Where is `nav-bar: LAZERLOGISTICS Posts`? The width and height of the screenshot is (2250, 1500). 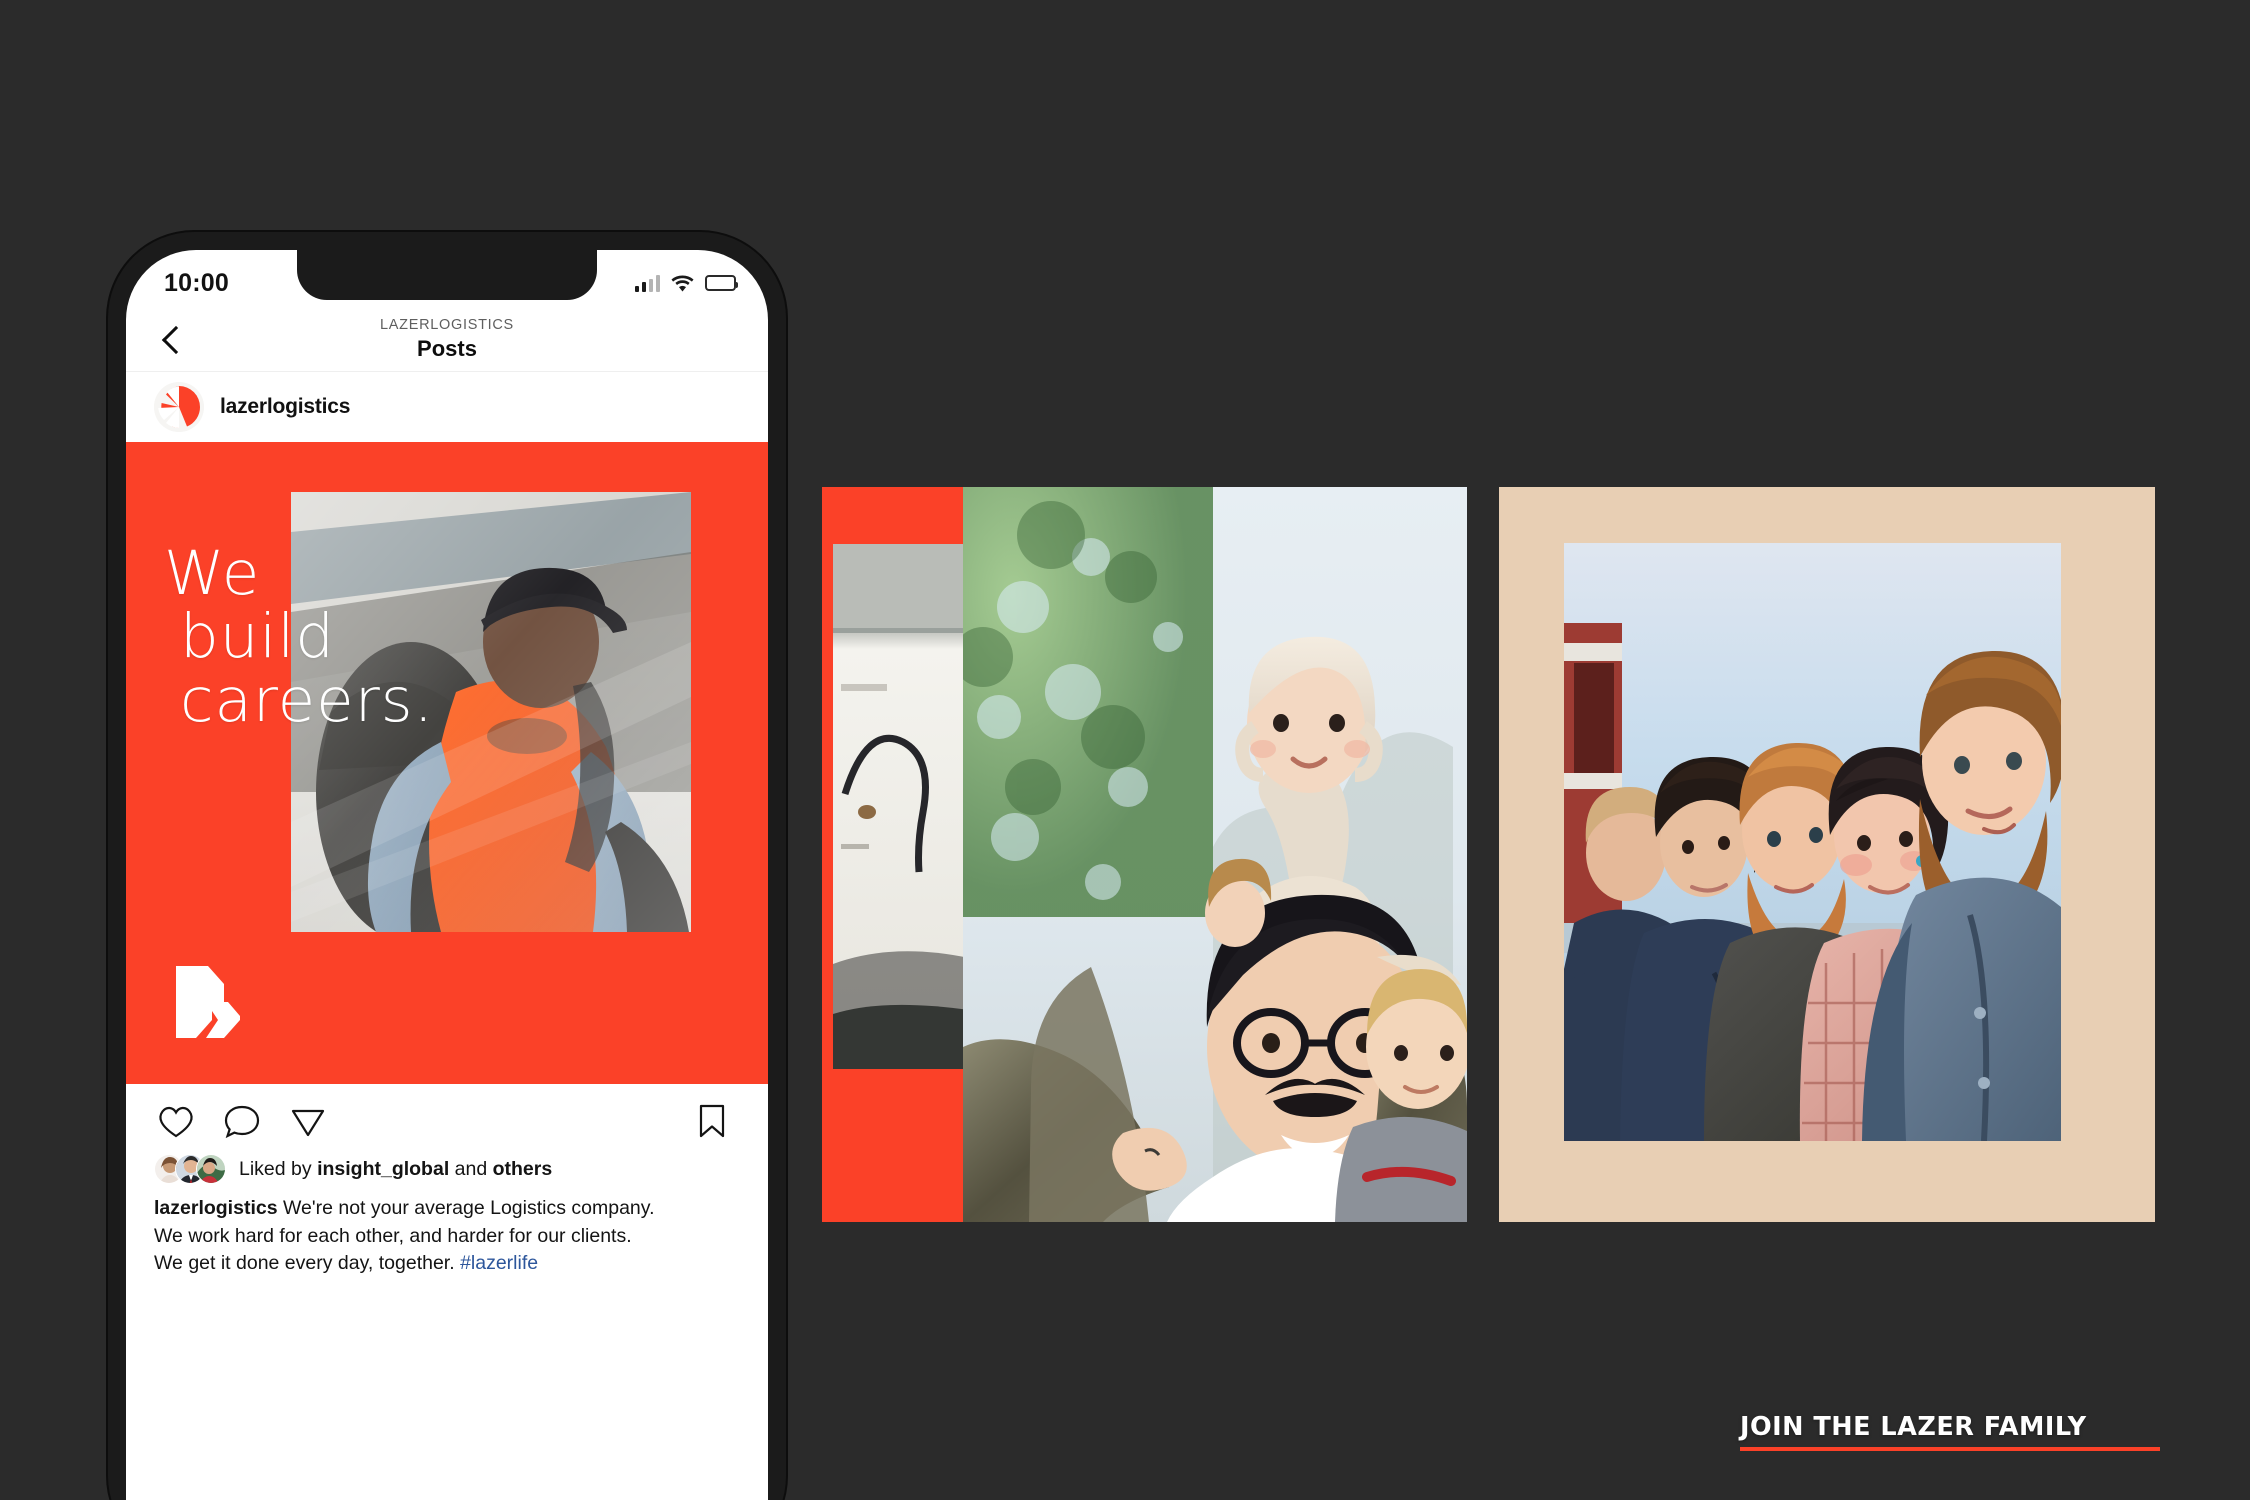 nav-bar: LAZERLOGISTICS Posts is located at coordinates (447, 340).